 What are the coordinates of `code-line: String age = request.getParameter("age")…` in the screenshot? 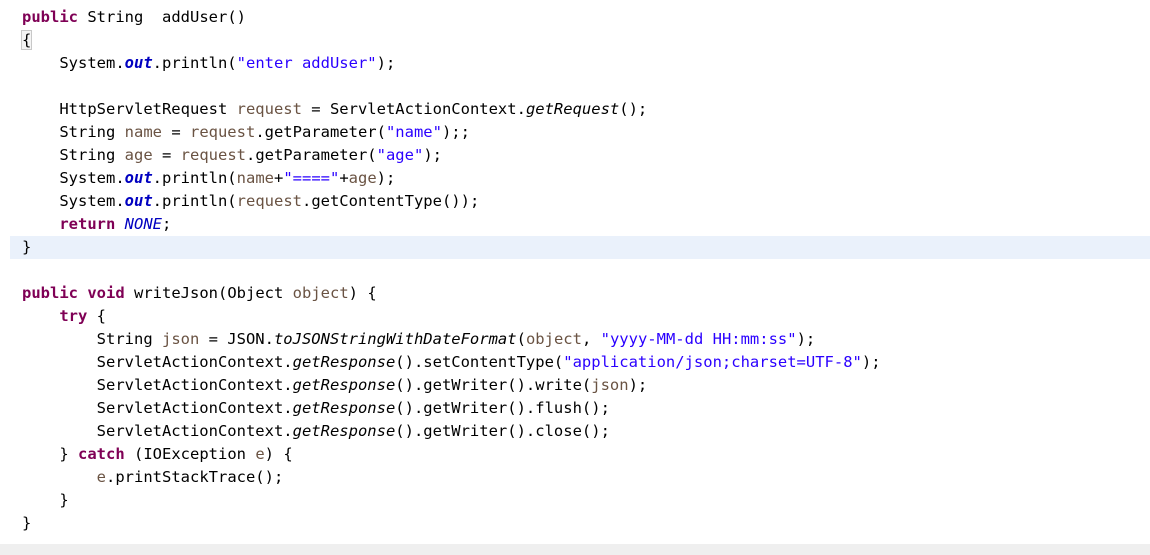 It's located at (575, 155).